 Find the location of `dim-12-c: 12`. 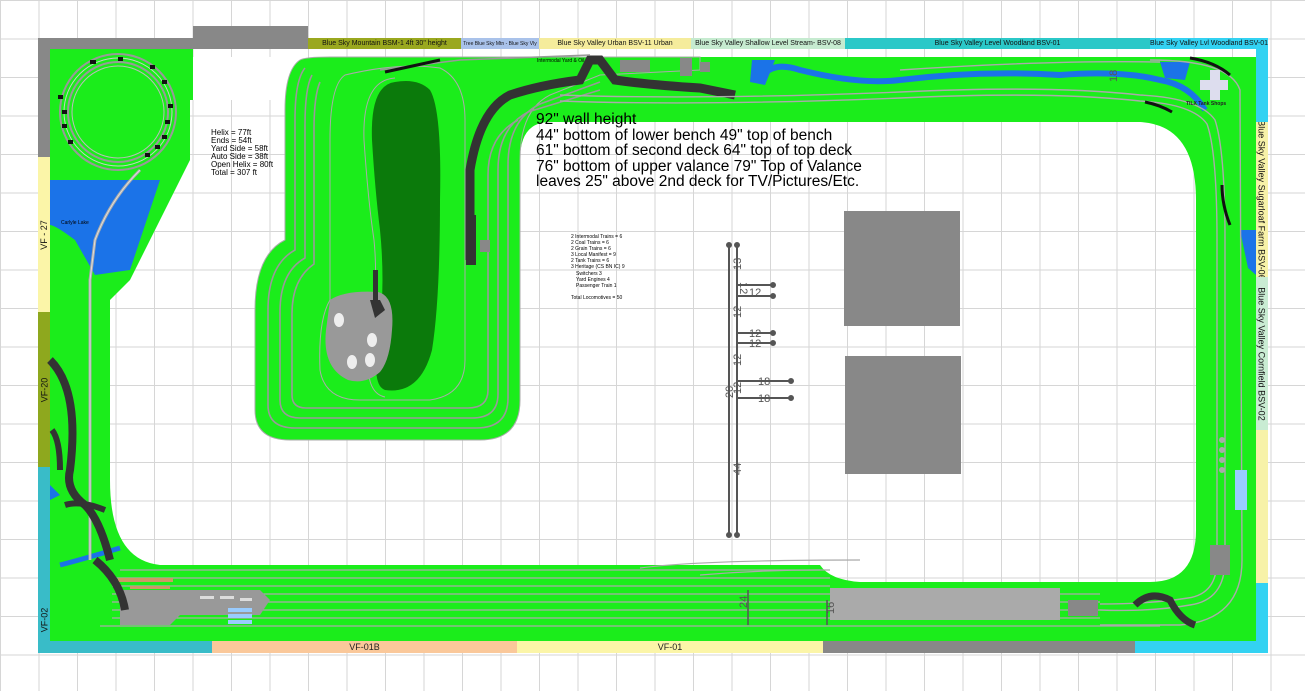

dim-12-c: 12 is located at coordinates (738, 312).